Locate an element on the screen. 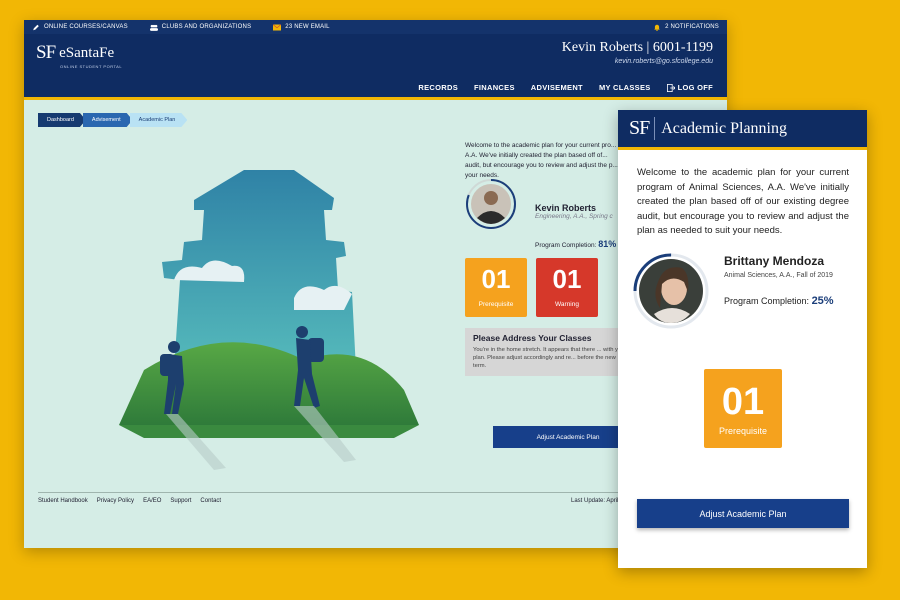 This screenshot has height=600, width=900. program-completion: Program Completion: 81% is located at coordinates (575, 244).